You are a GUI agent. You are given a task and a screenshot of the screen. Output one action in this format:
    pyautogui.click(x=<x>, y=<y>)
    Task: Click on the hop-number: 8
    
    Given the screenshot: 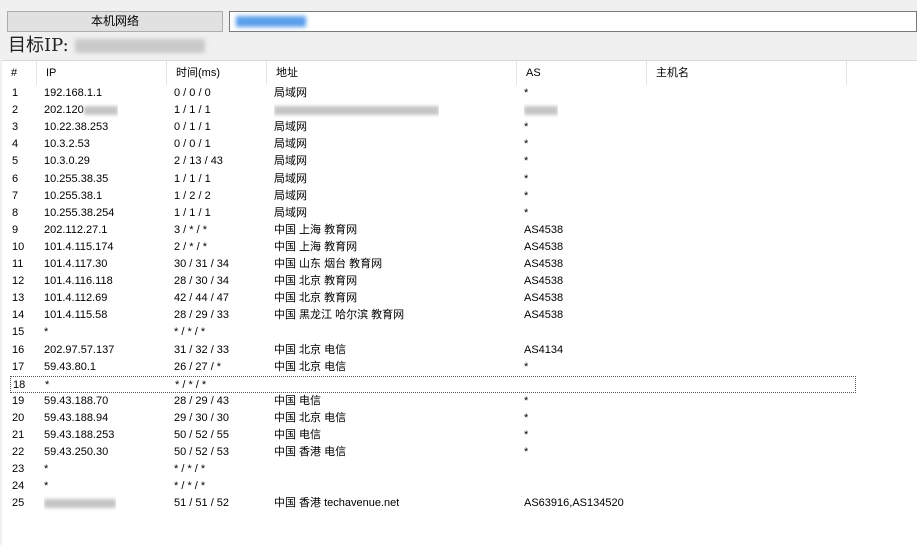 What is the action you would take?
    pyautogui.click(x=15, y=213)
    